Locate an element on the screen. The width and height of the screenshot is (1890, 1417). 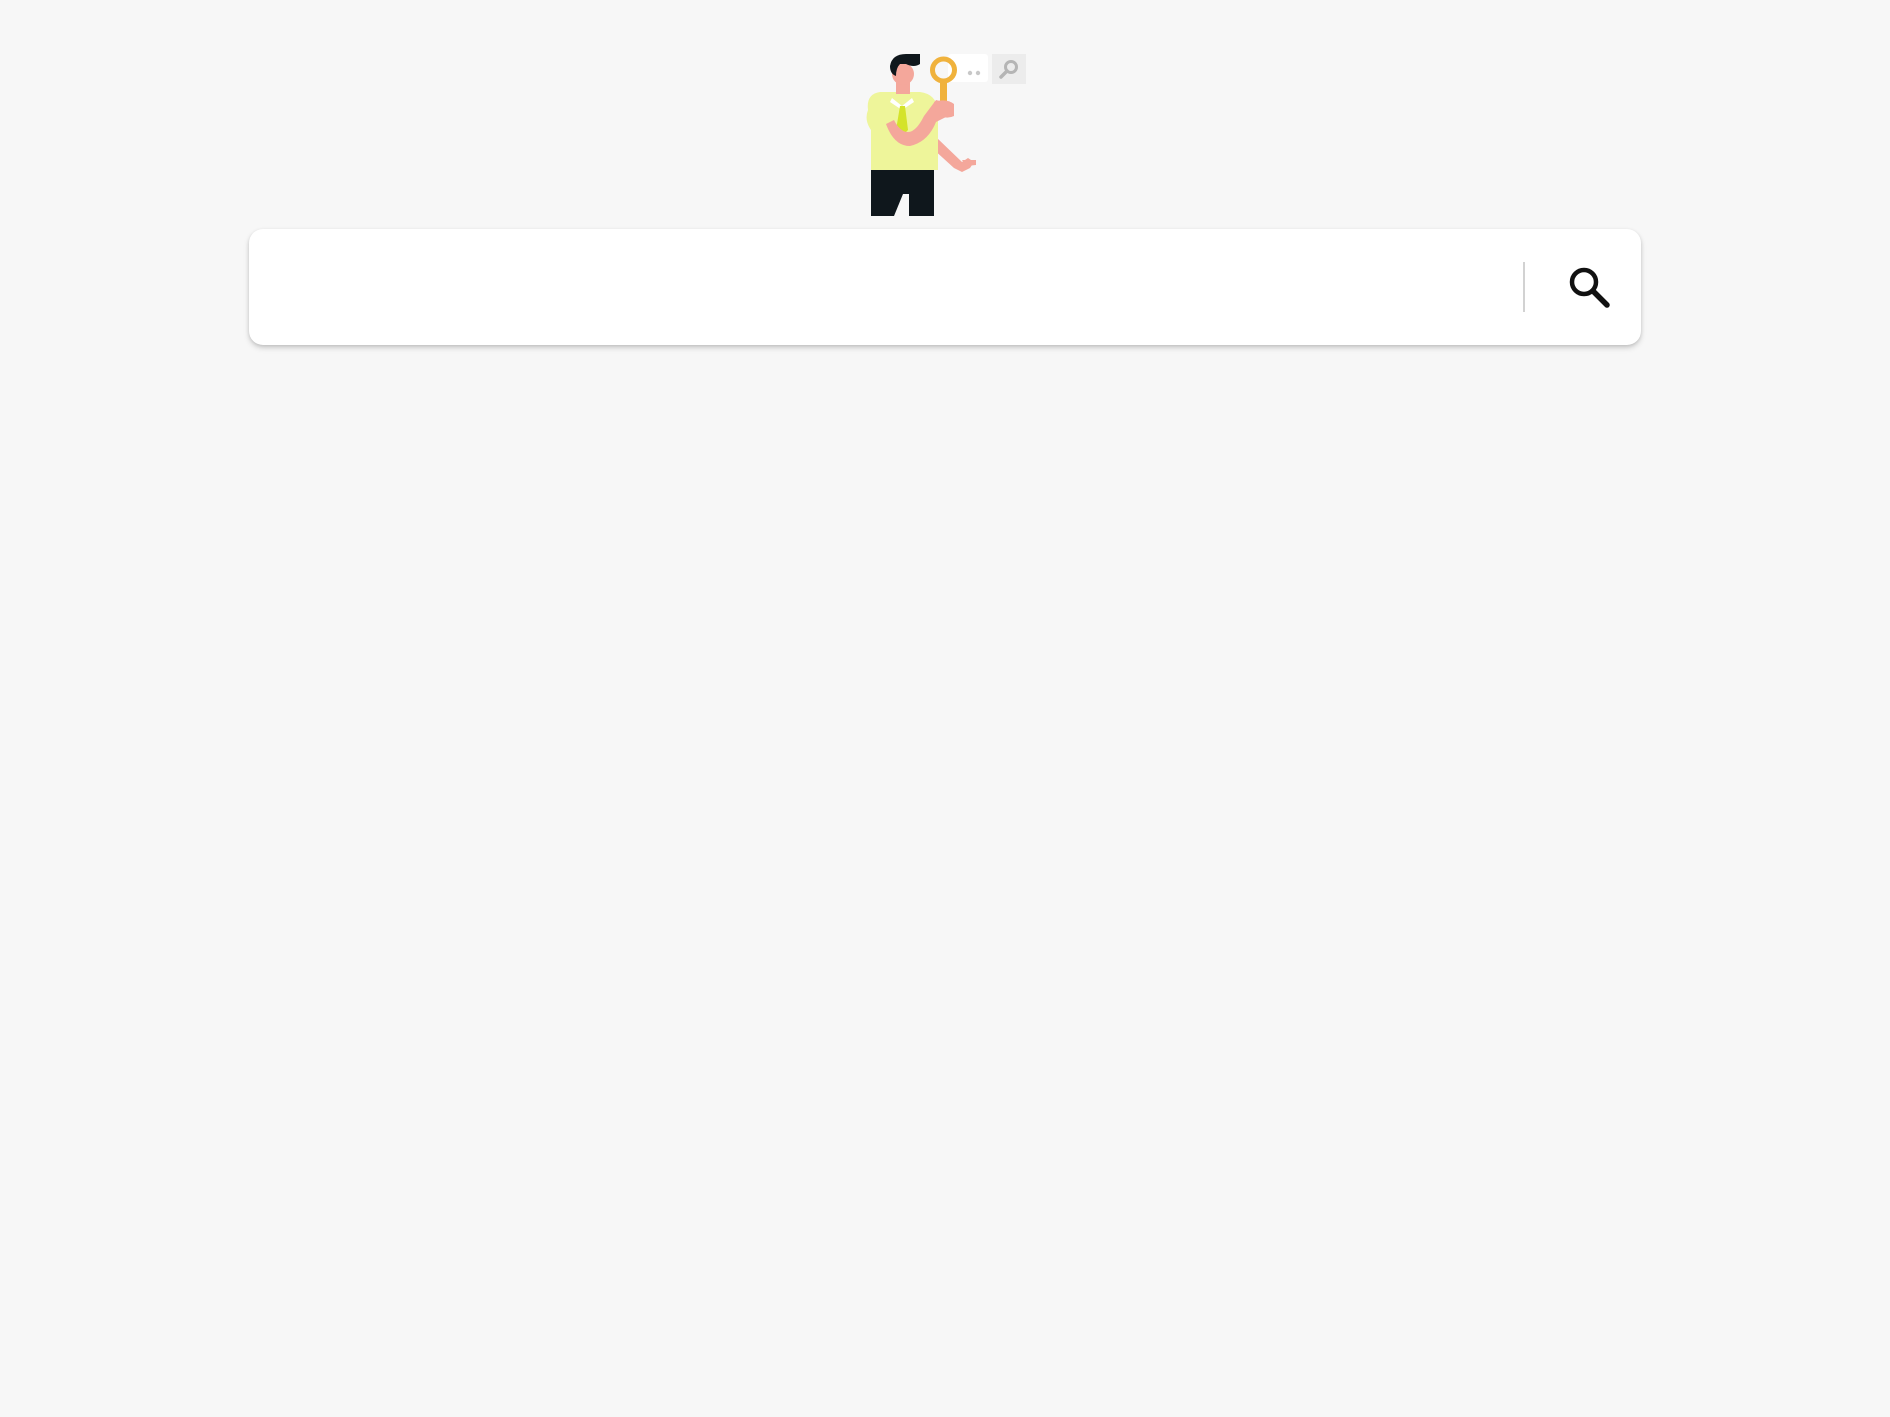
search-bar is located at coordinates (945, 287).